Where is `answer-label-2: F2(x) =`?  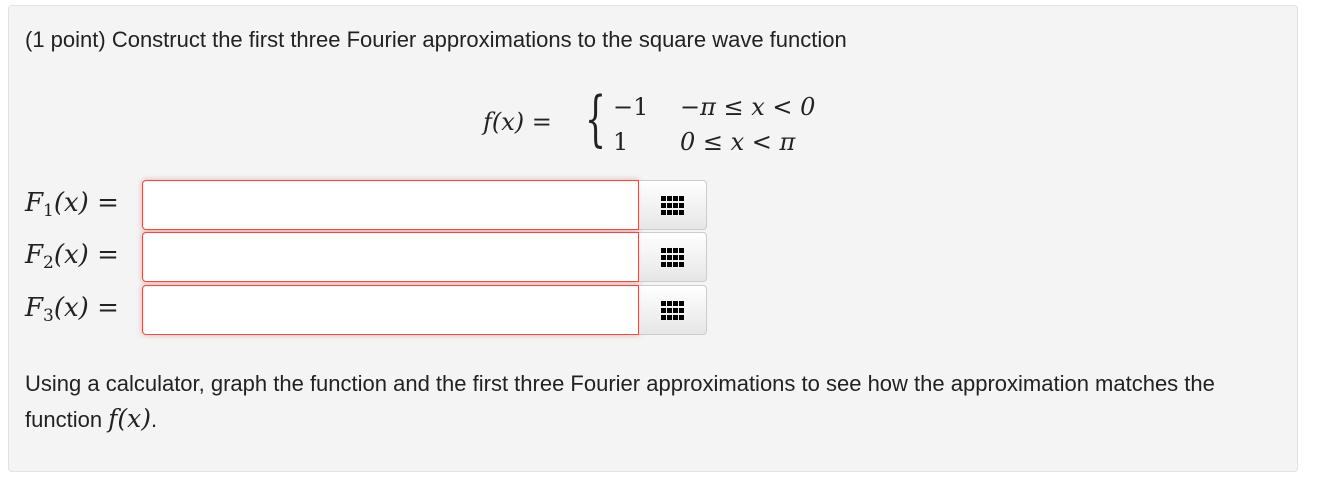
answer-label-2: F2(x) = is located at coordinates (72, 256).